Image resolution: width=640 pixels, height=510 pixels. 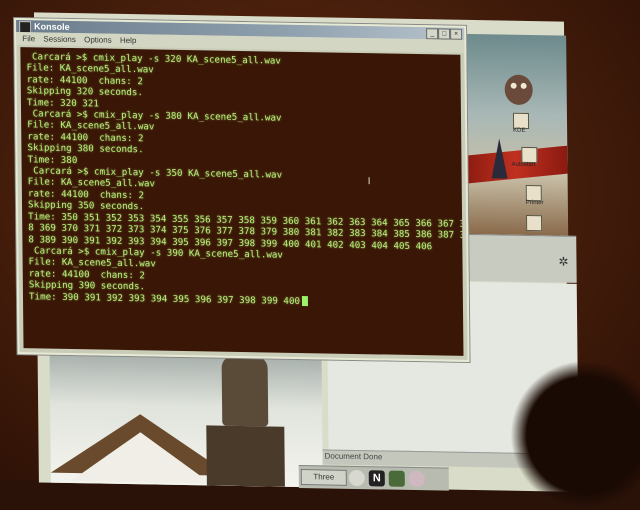 I want to click on autostart-icon-label: Autostart, so click(x=523, y=165).